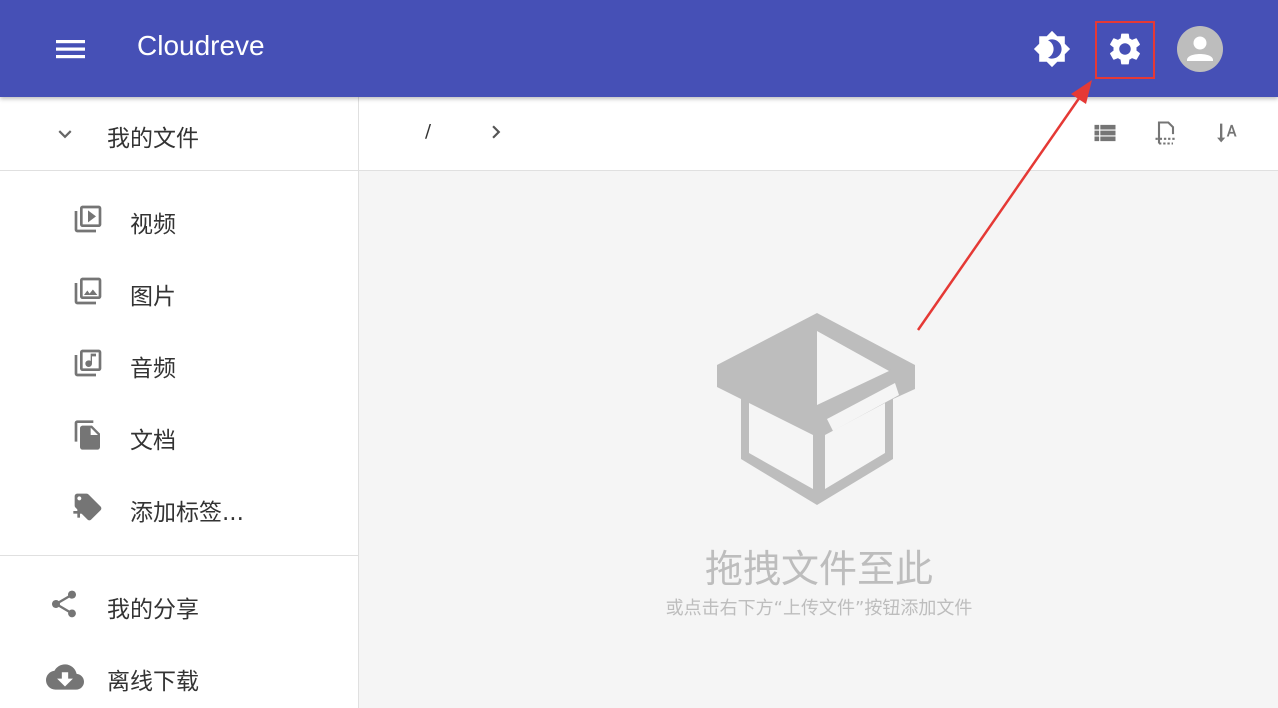  I want to click on settings-highlight, so click(1125, 50).